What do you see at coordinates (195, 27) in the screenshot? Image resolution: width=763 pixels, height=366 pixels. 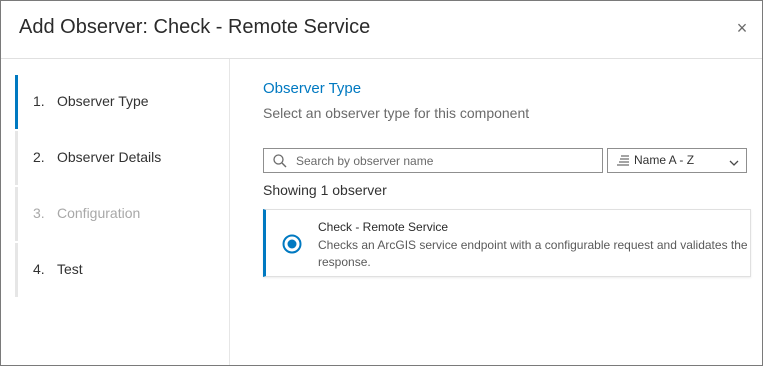 I see `dialog-title: Add Observer: Check - Remote Service` at bounding box center [195, 27].